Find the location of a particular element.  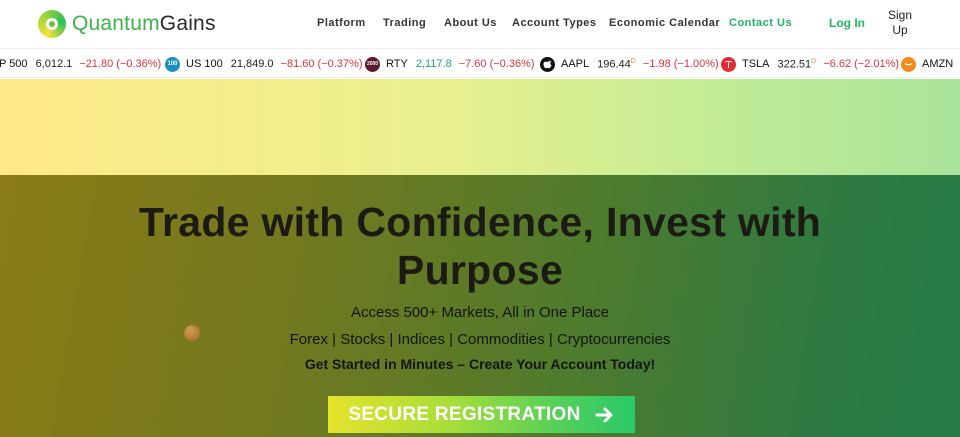

russell2000-icon: 2000 is located at coordinates (372, 64).